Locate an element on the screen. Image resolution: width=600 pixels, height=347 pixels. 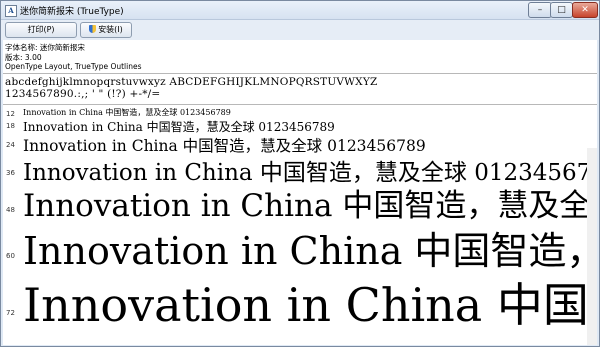
toolbar: 打印(P) 安装(I) is located at coordinates (300, 30).